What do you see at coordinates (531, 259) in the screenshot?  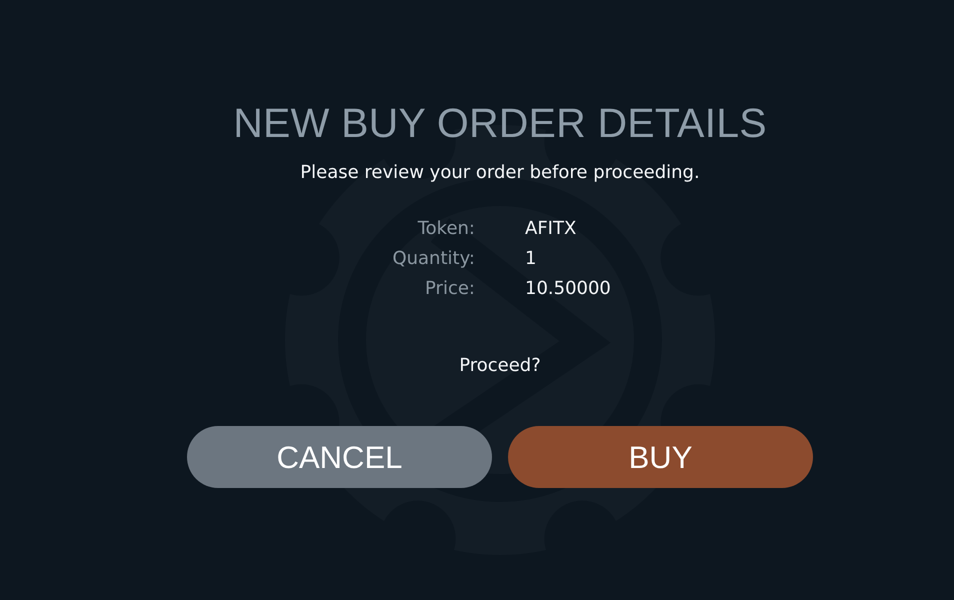 I see `detail-value: 1` at bounding box center [531, 259].